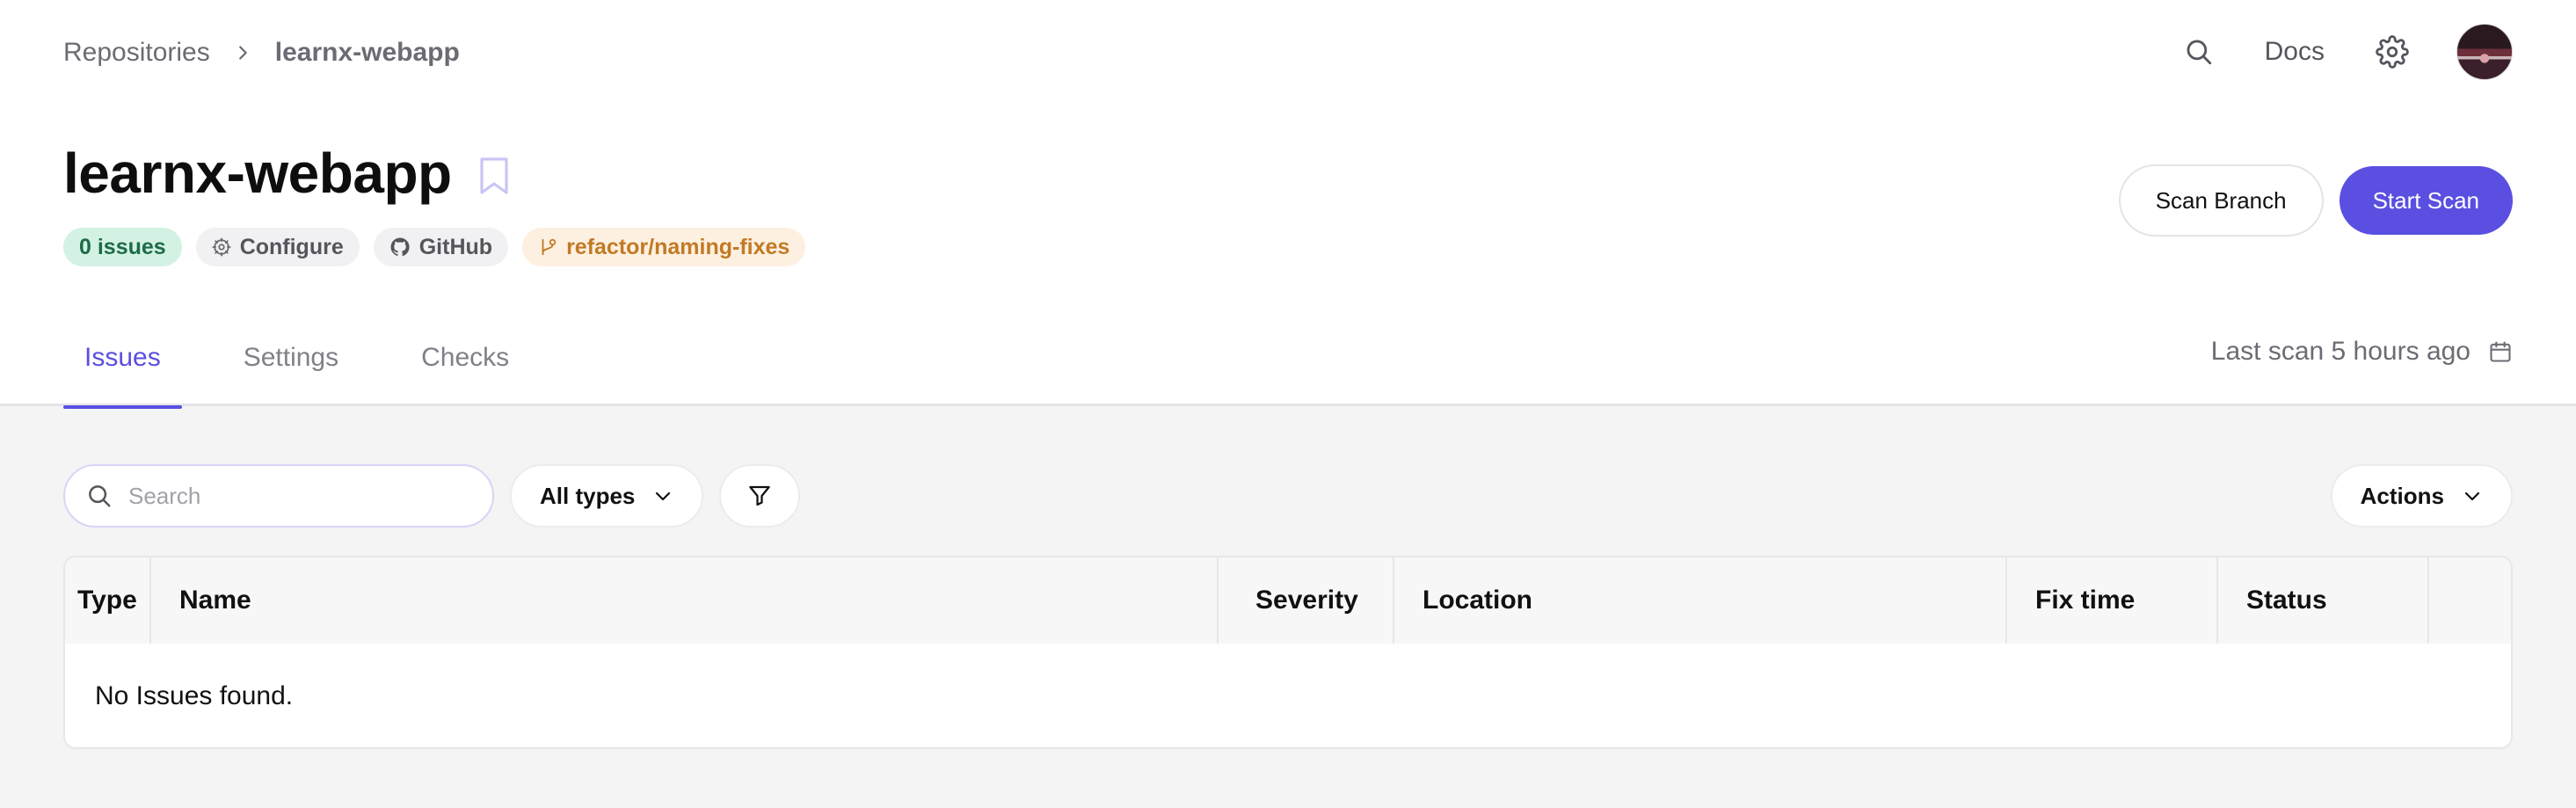 The image size is (2576, 808). Describe the element at coordinates (494, 176) in the screenshot. I see `bookmark-icon` at that location.